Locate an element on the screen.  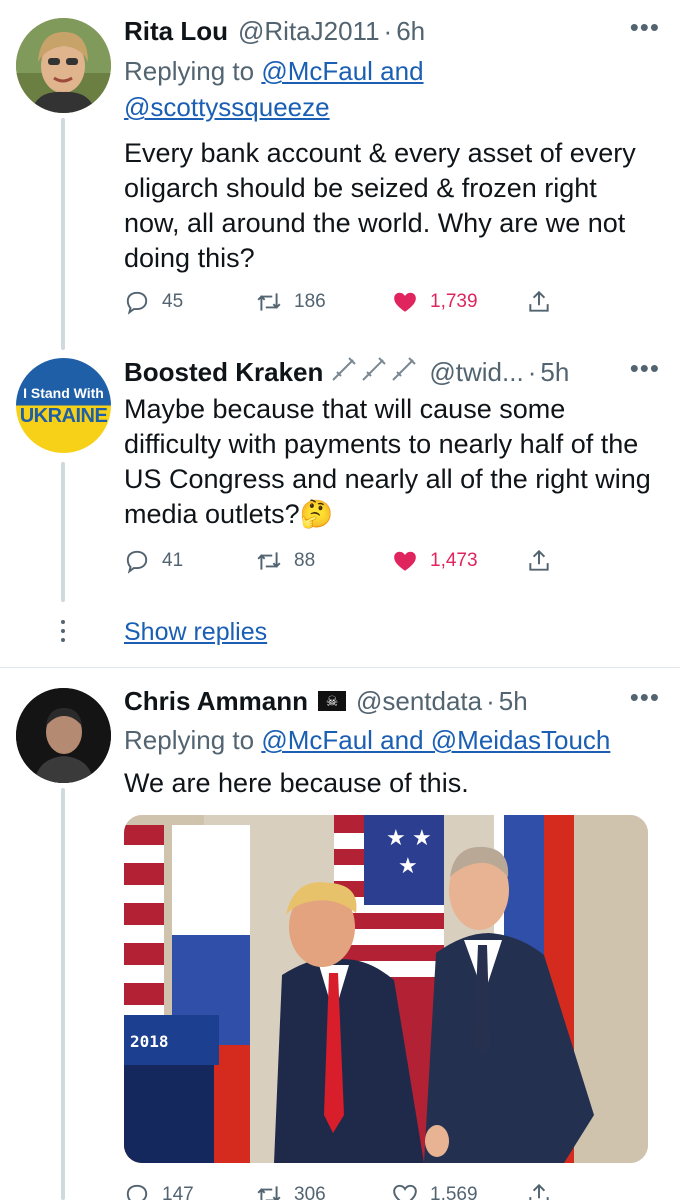
timestamp: 6h is located at coordinates (410, 31).